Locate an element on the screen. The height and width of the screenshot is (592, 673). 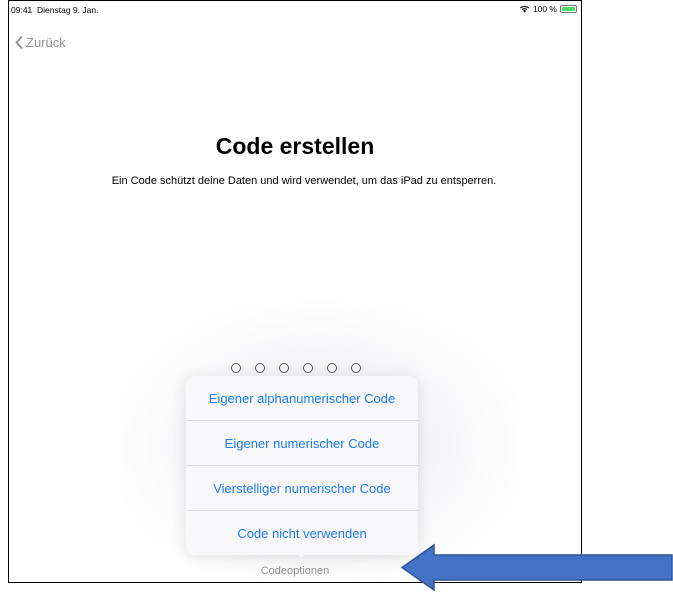
chevron-left-icon is located at coordinates (19, 42).